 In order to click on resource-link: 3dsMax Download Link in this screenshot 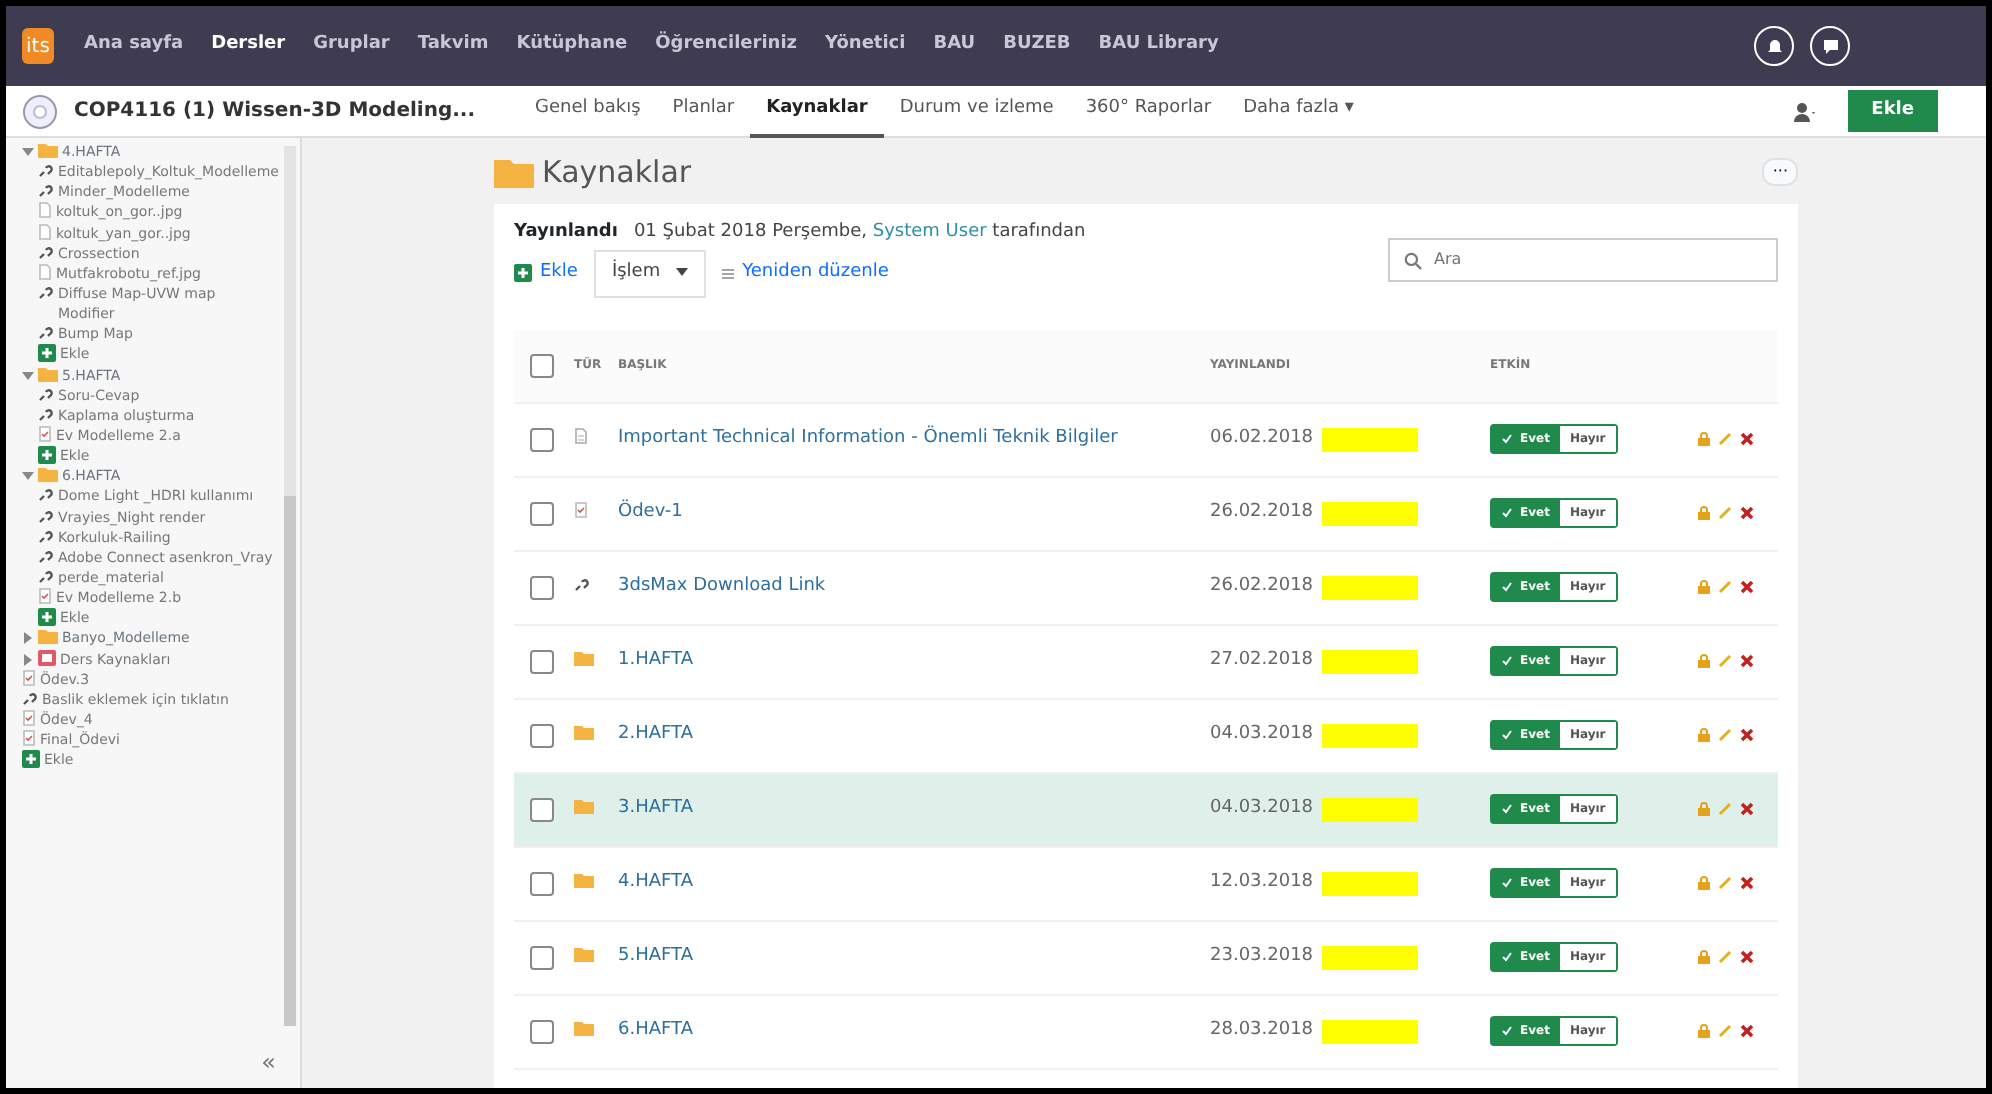, I will do `click(722, 585)`.